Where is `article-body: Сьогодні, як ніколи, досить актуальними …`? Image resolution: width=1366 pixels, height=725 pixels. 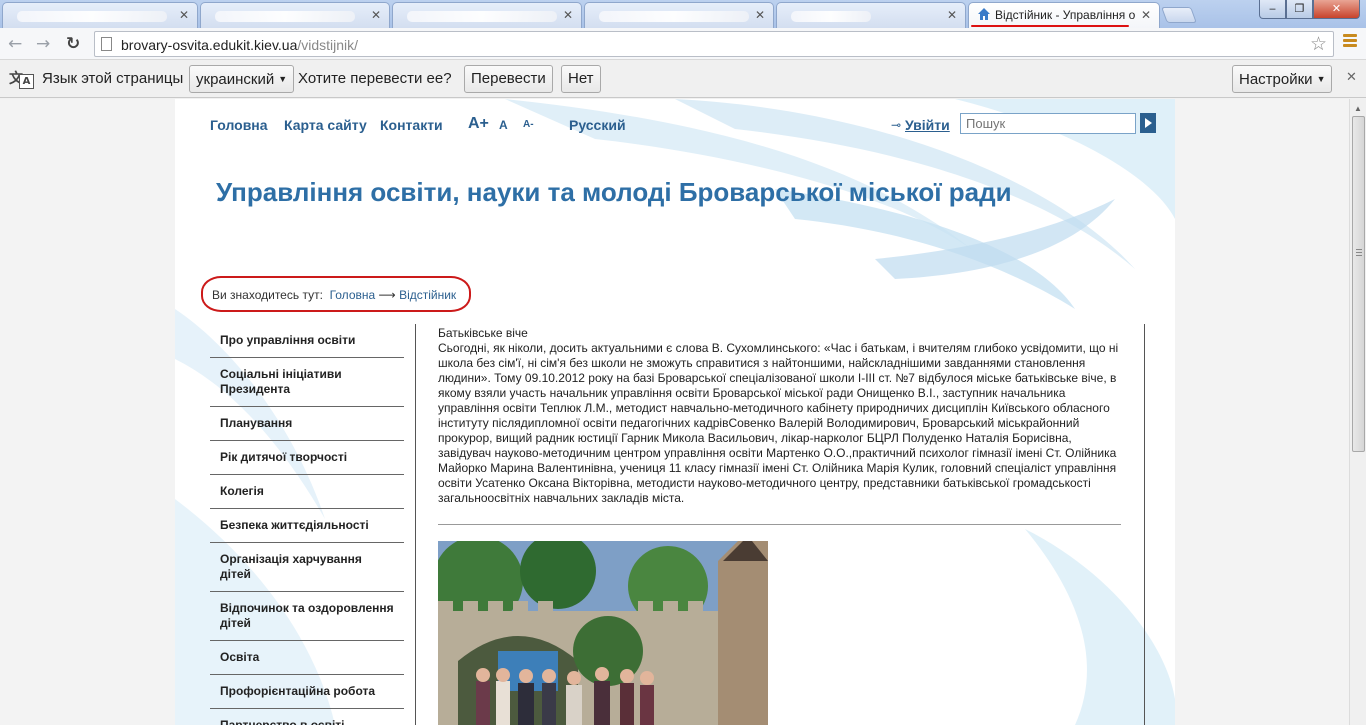 article-body: Сьогодні, як ніколи, досить актуальними … is located at coordinates (778, 423).